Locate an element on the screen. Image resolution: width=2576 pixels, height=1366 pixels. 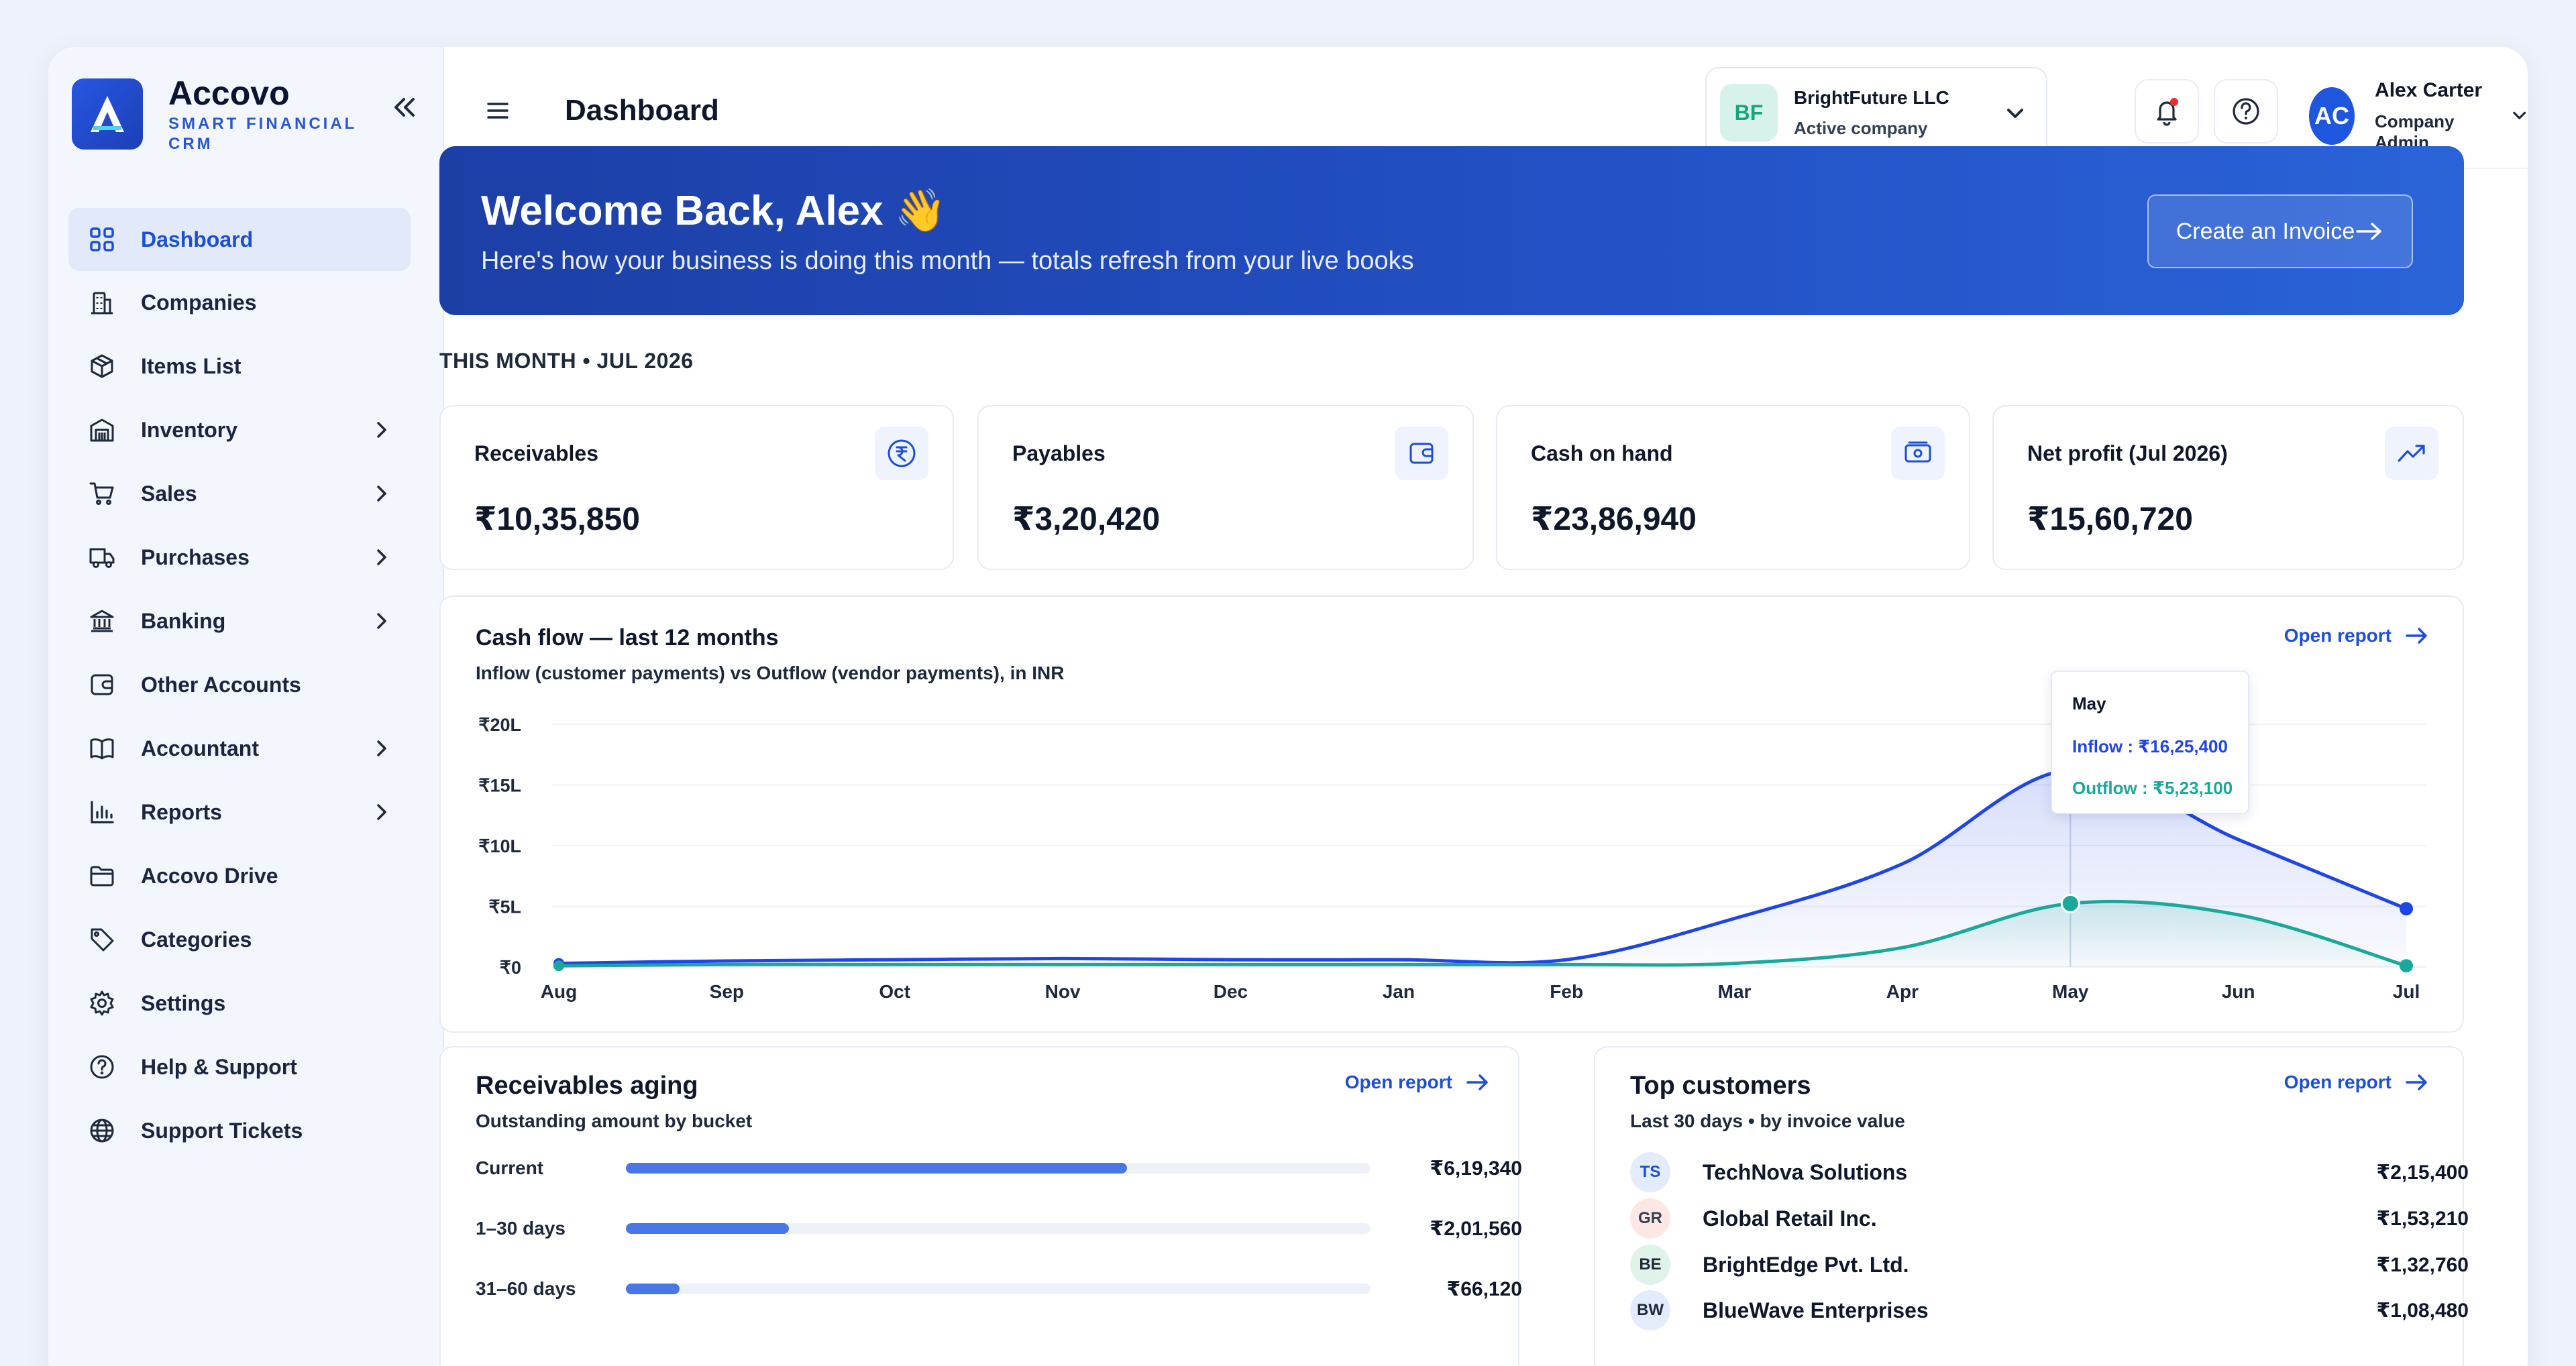
sidebar-item-reports: Reports is located at coordinates (239, 812).